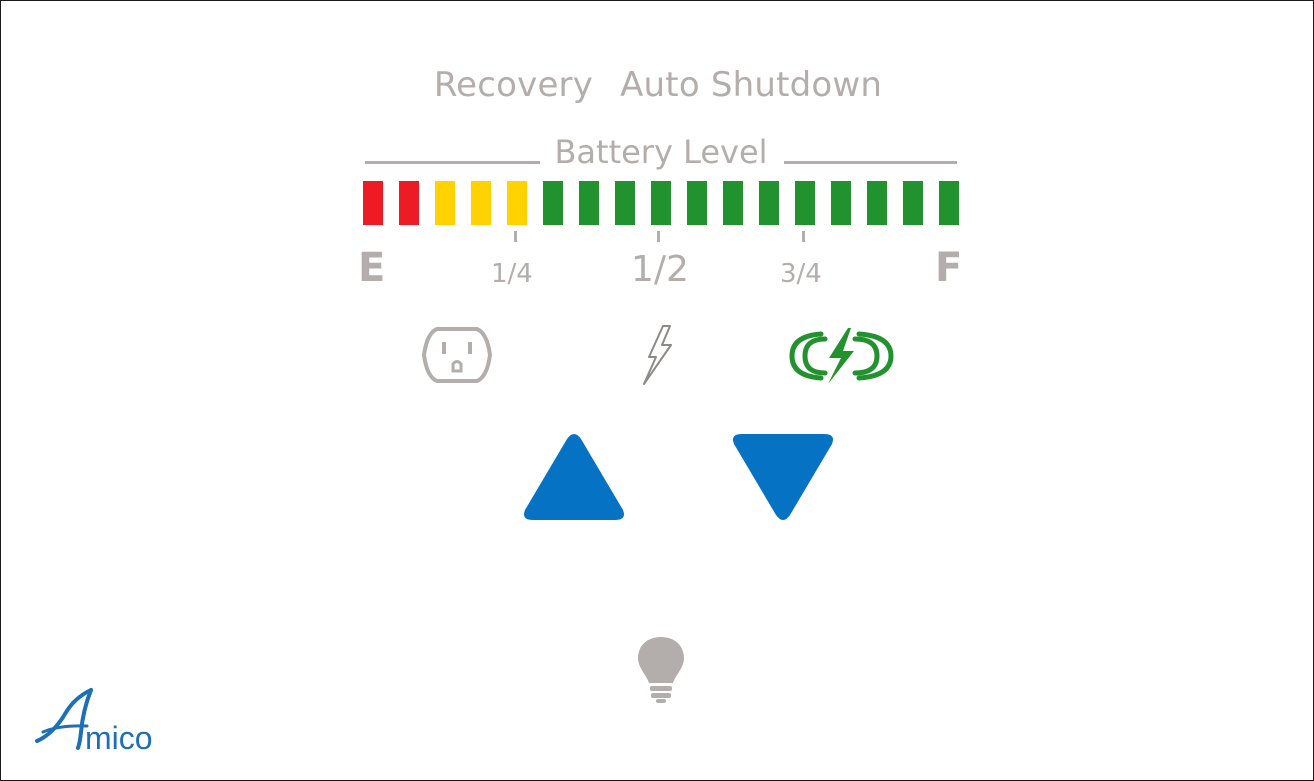 The width and height of the screenshot is (1314, 781). I want to click on battery-scale-ticks, so click(657, 237).